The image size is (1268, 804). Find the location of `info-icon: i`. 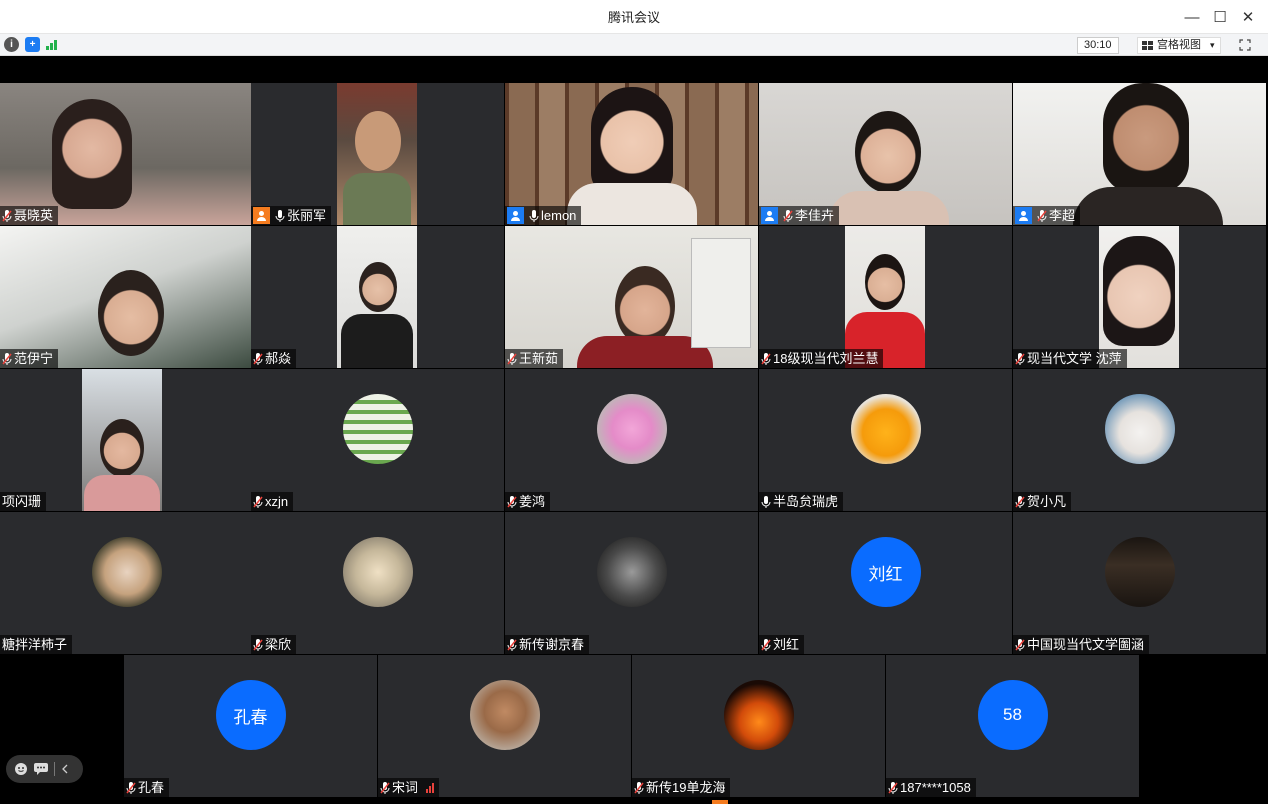

info-icon: i is located at coordinates (11, 44).